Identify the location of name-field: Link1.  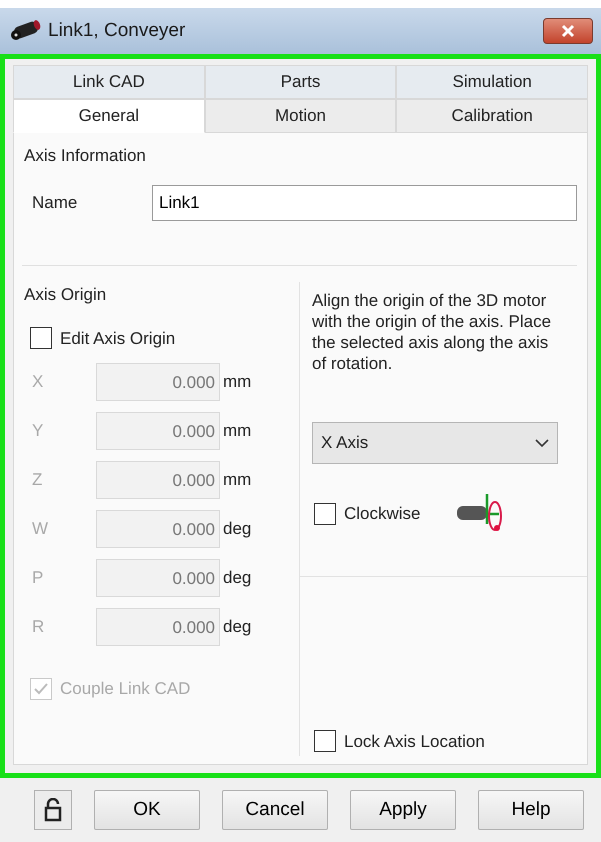
(364, 202).